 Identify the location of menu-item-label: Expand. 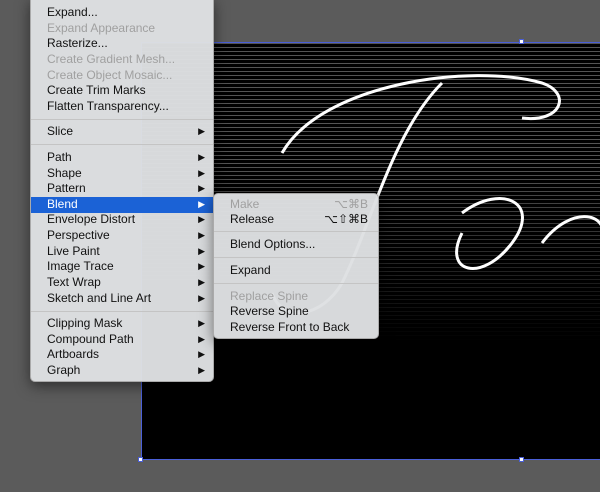
(250, 270).